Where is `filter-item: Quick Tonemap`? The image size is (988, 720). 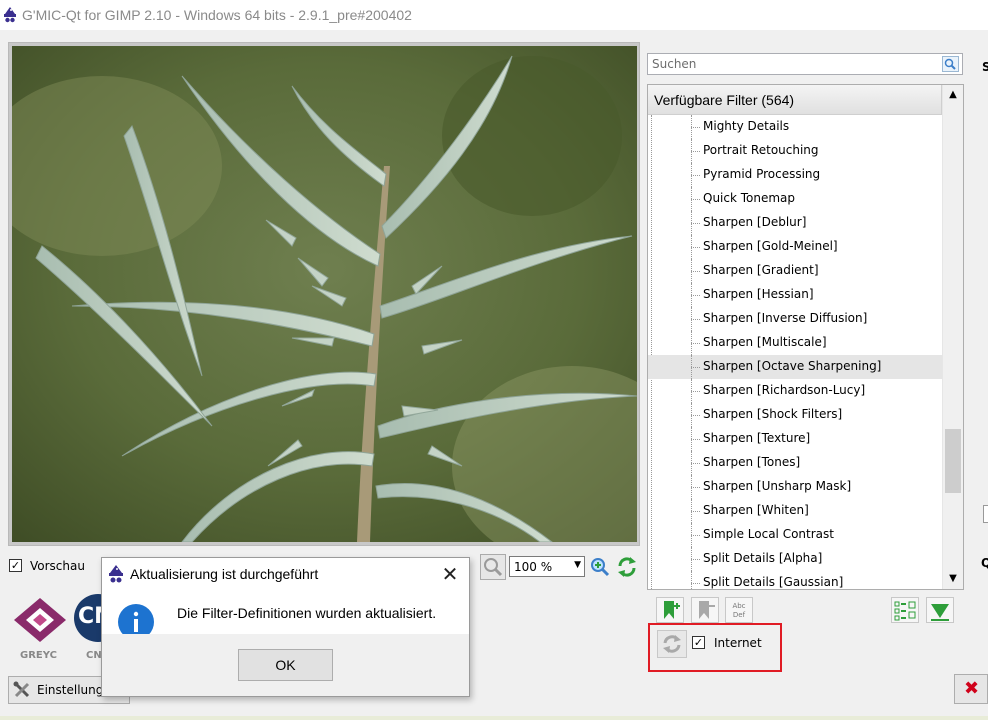 filter-item: Quick Tonemap is located at coordinates (795, 199).